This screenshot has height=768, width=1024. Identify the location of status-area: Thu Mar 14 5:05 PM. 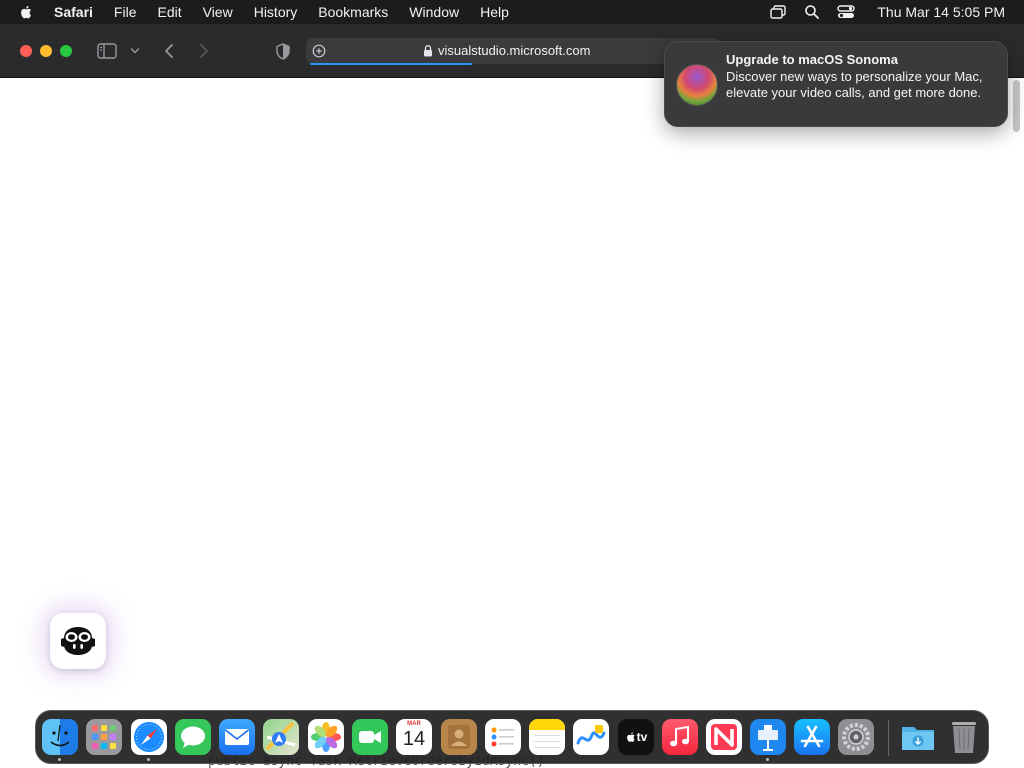
(896, 12).